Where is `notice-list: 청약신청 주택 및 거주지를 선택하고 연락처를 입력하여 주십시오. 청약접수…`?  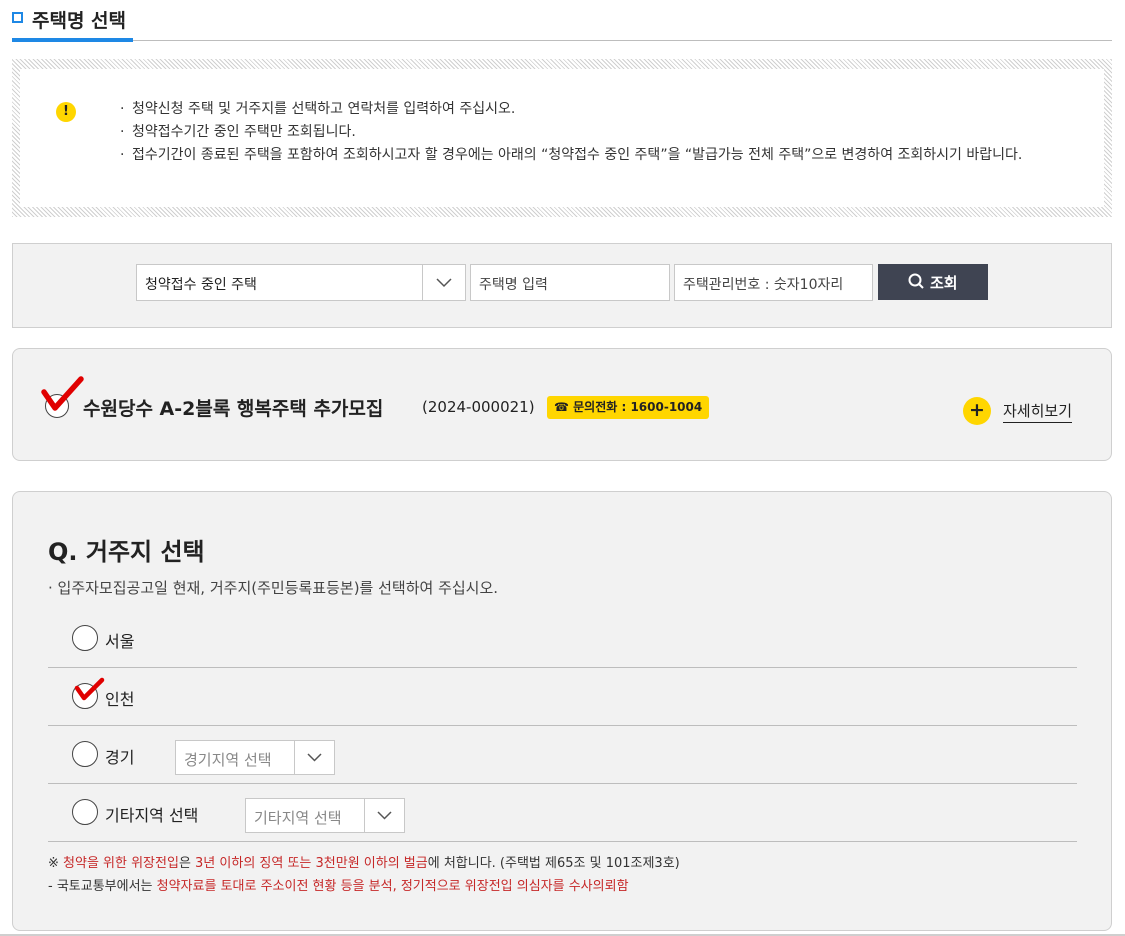 notice-list: 청약신청 주택 및 거주지를 선택하고 연락처를 입력하여 주십시오. 청약접수… is located at coordinates (600, 132).